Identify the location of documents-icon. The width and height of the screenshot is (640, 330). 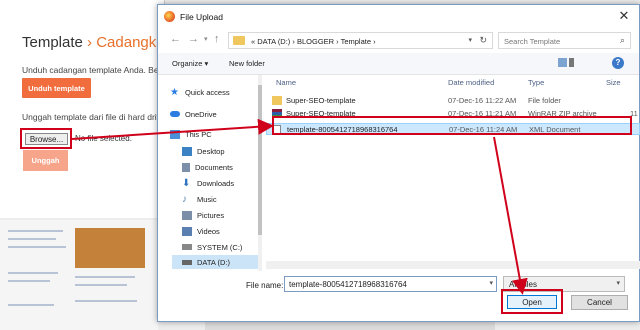
(186, 167).